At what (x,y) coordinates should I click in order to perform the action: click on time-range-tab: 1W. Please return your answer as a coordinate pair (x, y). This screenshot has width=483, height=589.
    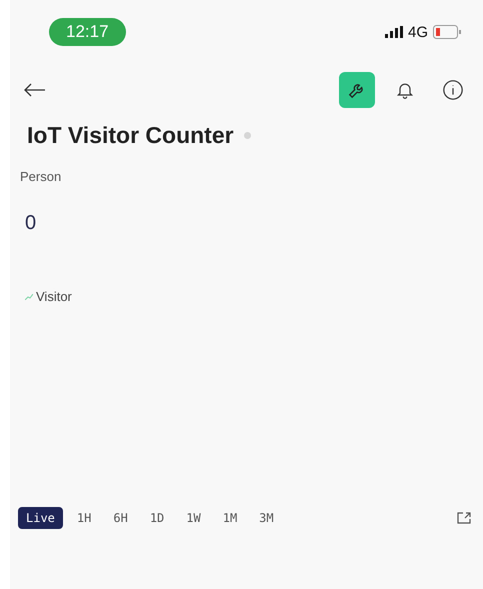
    Looking at the image, I should click on (193, 518).